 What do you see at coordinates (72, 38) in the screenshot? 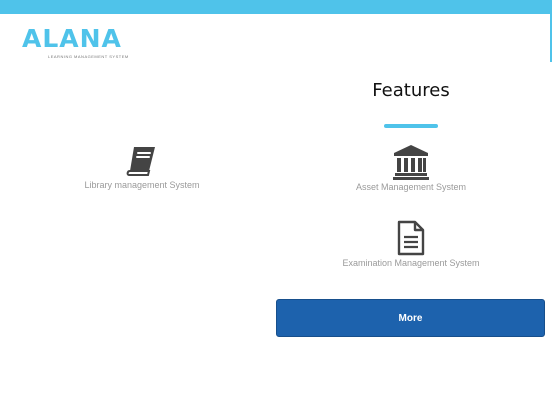
I see `logo-text: ALANA` at bounding box center [72, 38].